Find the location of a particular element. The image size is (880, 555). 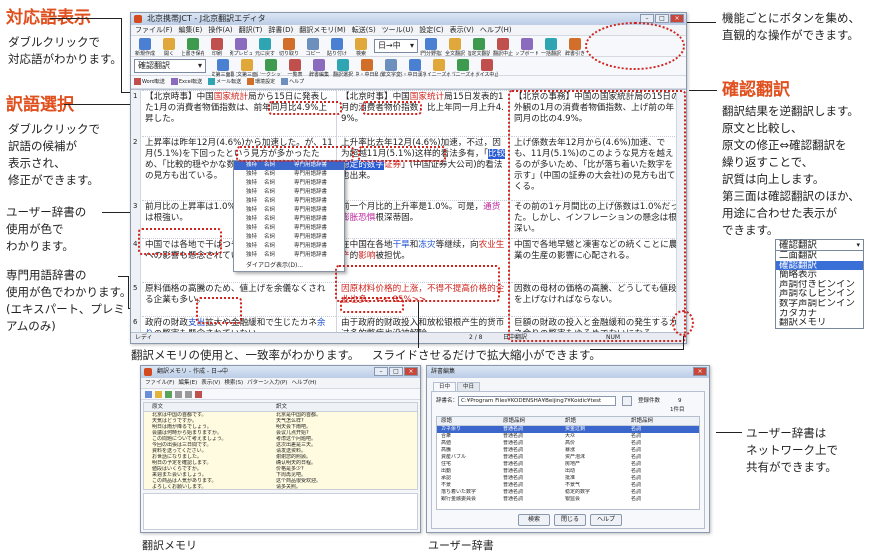

toolbar-button: Word転送 is located at coordinates (149, 81).